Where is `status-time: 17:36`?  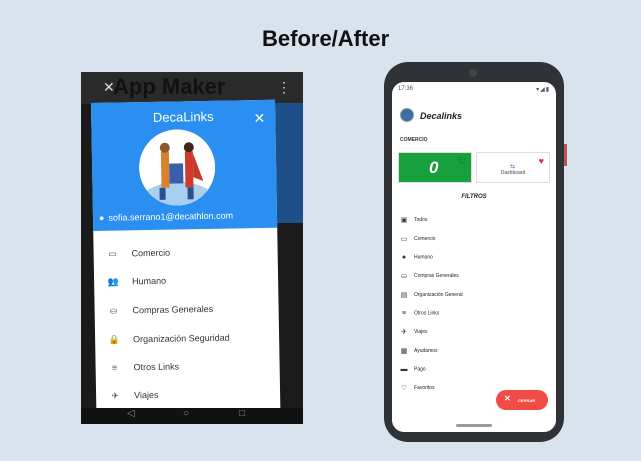
status-time: 17:36 is located at coordinates (406, 89).